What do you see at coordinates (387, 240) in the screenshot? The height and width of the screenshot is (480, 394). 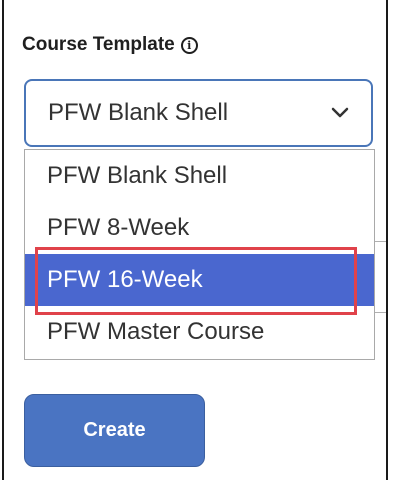 I see `right-border` at bounding box center [387, 240].